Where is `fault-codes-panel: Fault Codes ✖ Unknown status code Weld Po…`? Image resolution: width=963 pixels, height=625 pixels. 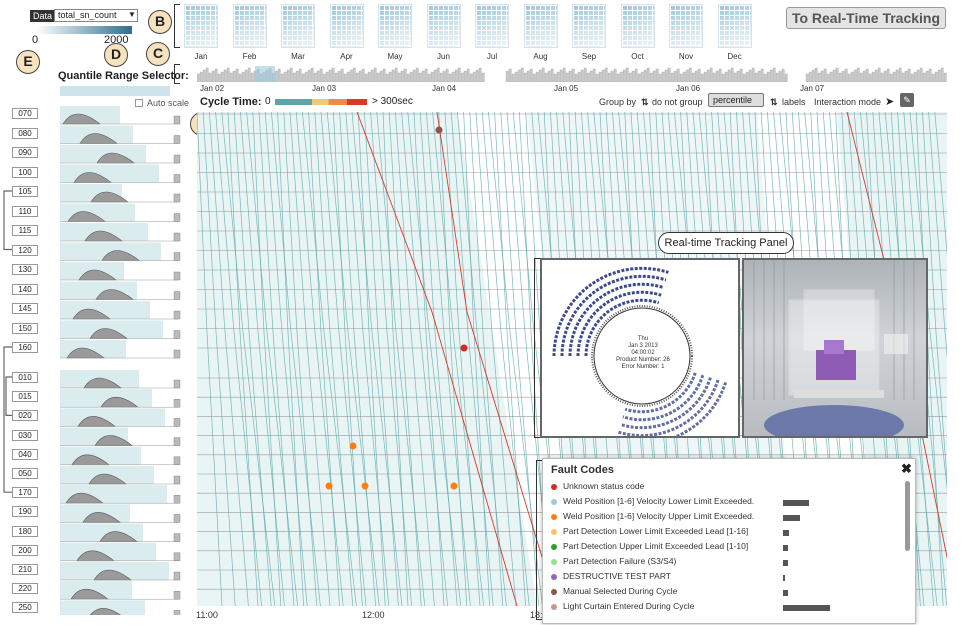
fault-codes-panel: Fault Codes ✖ Unknown status code Weld Po… is located at coordinates (729, 541).